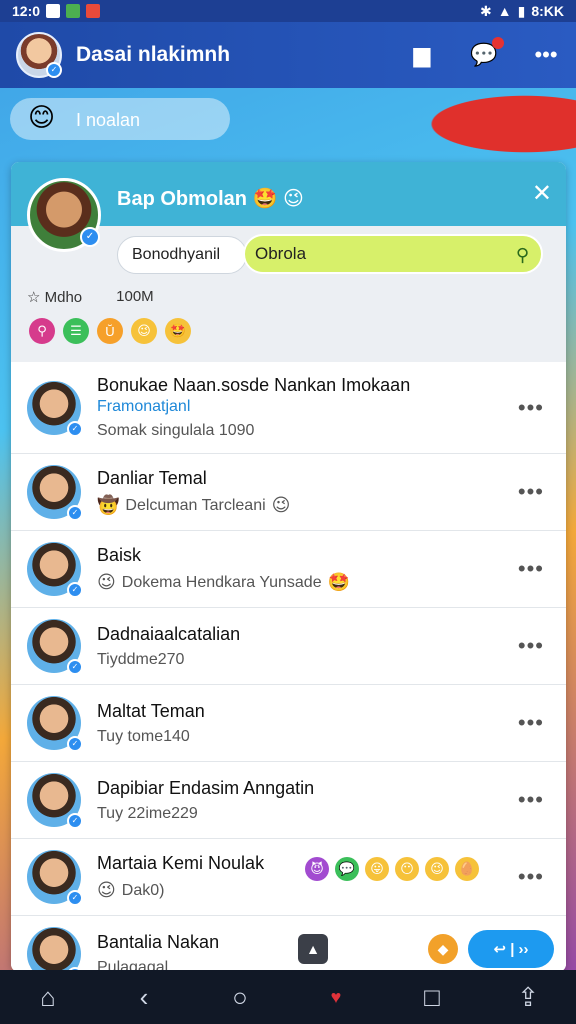  What do you see at coordinates (393, 254) in the screenshot?
I see `search-input: Obrola ⚲` at bounding box center [393, 254].